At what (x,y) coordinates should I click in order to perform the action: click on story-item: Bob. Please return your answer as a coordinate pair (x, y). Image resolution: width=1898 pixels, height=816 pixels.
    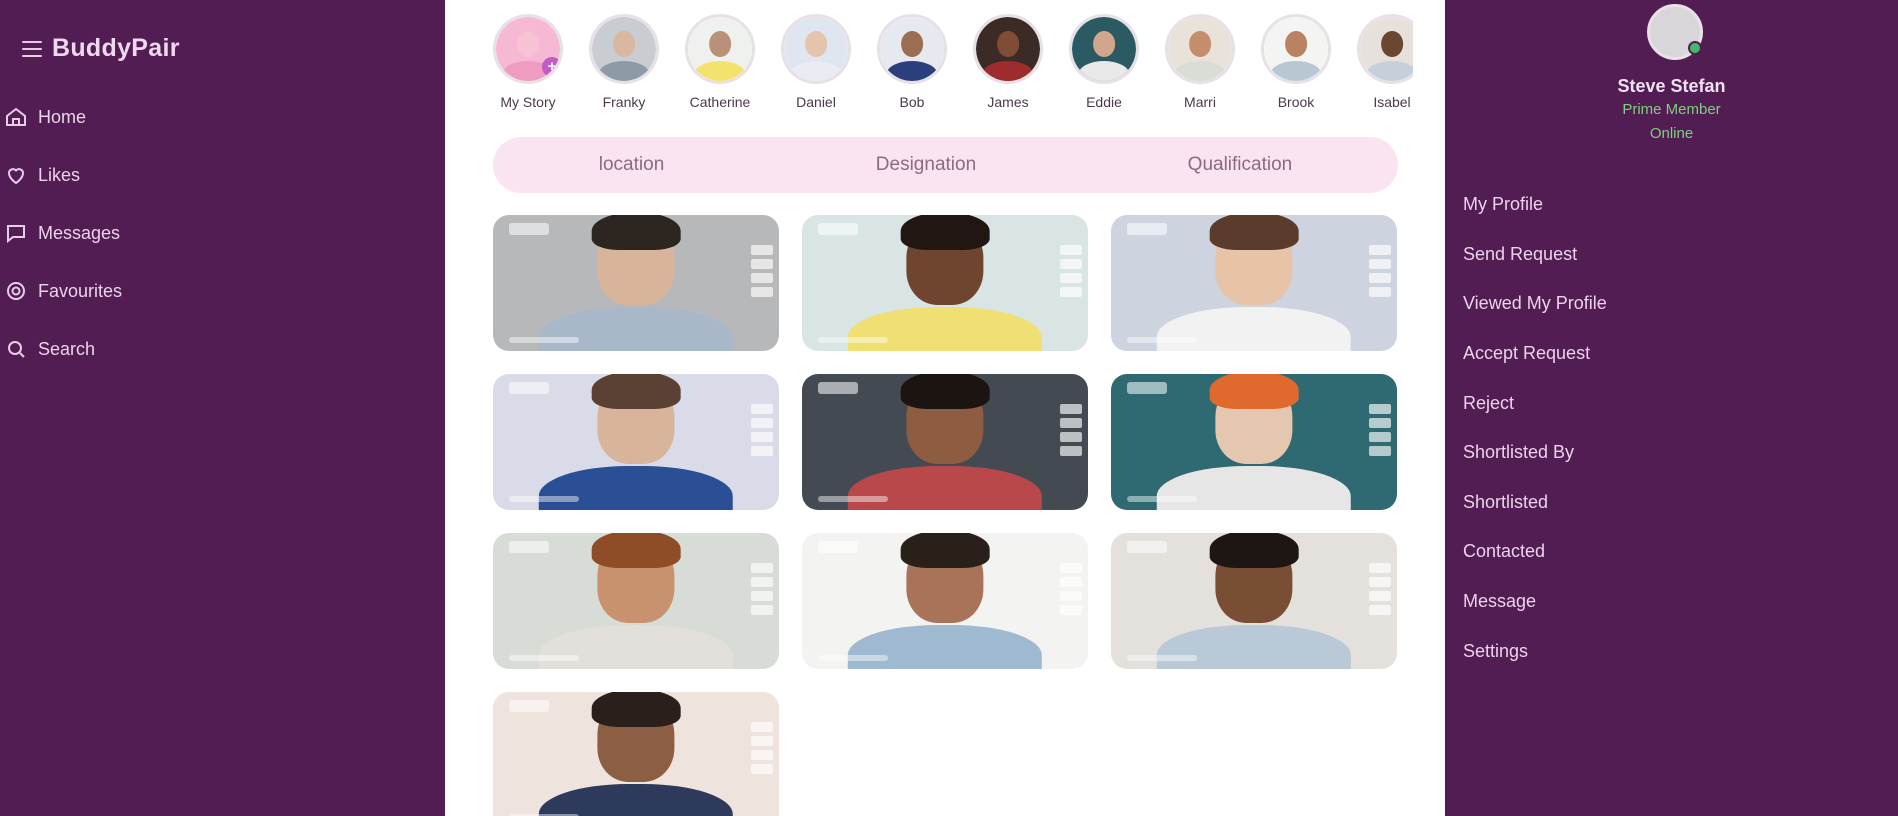
    Looking at the image, I should click on (912, 64).